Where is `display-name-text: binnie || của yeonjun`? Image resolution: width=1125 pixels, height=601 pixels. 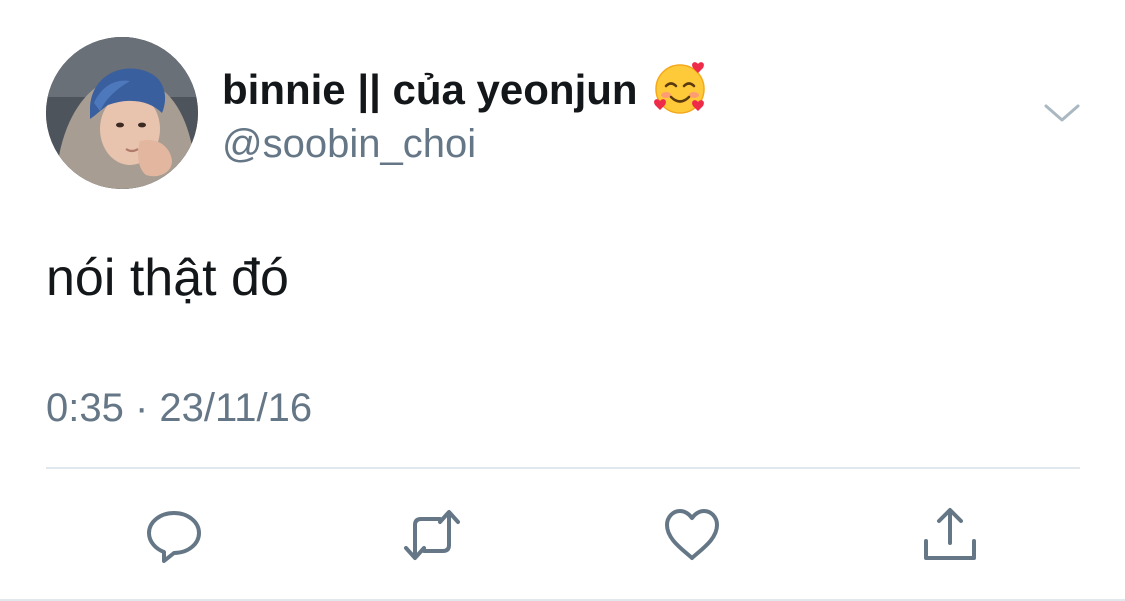
display-name-text: binnie || của yeonjun is located at coordinates (430, 89).